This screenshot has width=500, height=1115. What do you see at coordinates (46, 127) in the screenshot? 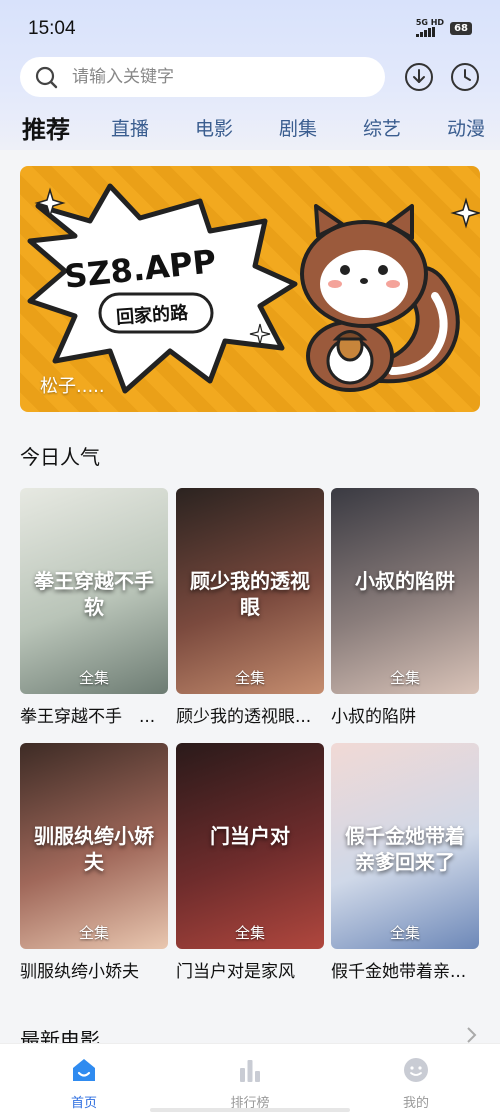
I see `tab-recommend: 推荐` at bounding box center [46, 127].